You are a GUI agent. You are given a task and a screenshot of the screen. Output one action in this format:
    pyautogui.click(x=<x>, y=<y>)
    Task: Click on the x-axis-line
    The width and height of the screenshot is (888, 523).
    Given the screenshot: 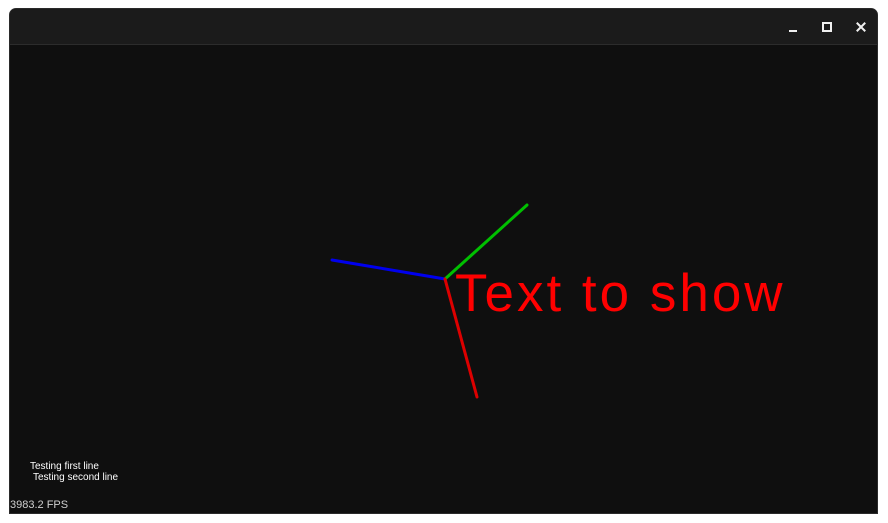 What is the action you would take?
    pyautogui.click(x=388, y=269)
    